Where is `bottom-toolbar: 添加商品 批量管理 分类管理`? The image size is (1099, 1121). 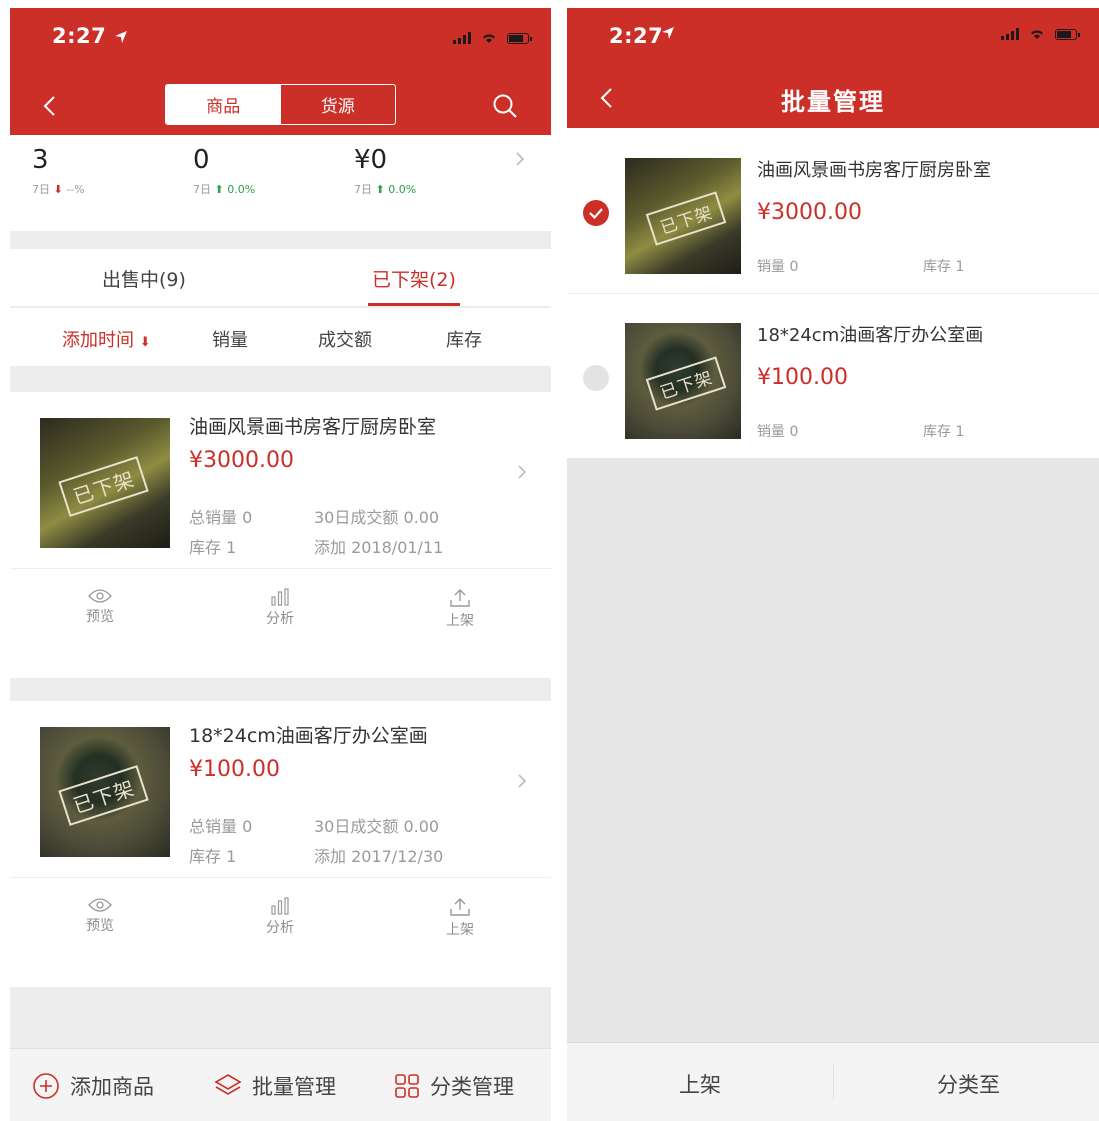
bottom-toolbar: 添加商品 批量管理 分类管理 is located at coordinates (280, 1084).